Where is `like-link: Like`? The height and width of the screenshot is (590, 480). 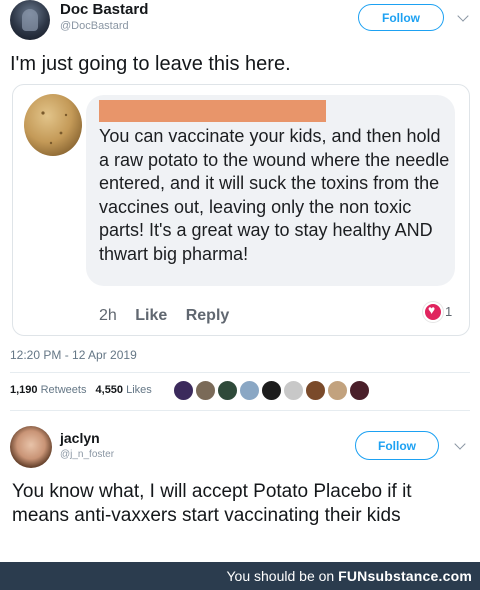
like-link: Like is located at coordinates (151, 316).